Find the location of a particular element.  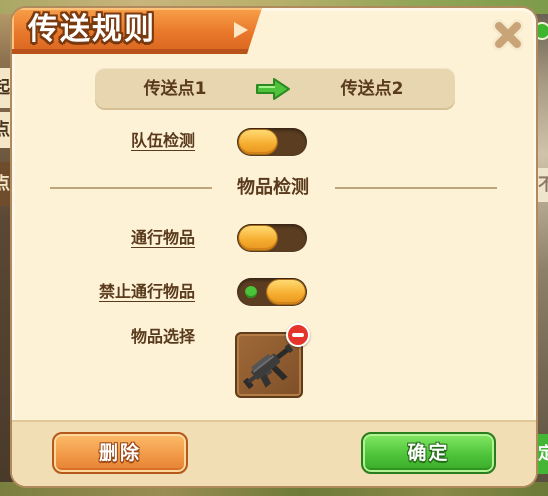

background-panel-right is located at coordinates (541, 248).